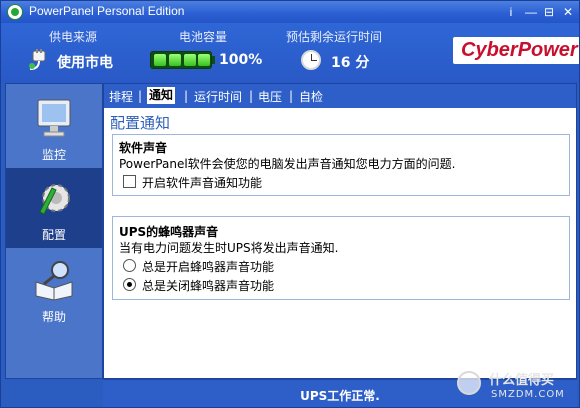 The image size is (580, 408). I want to click on checkbox-label: 开启软件声音通知功能, so click(202, 183).